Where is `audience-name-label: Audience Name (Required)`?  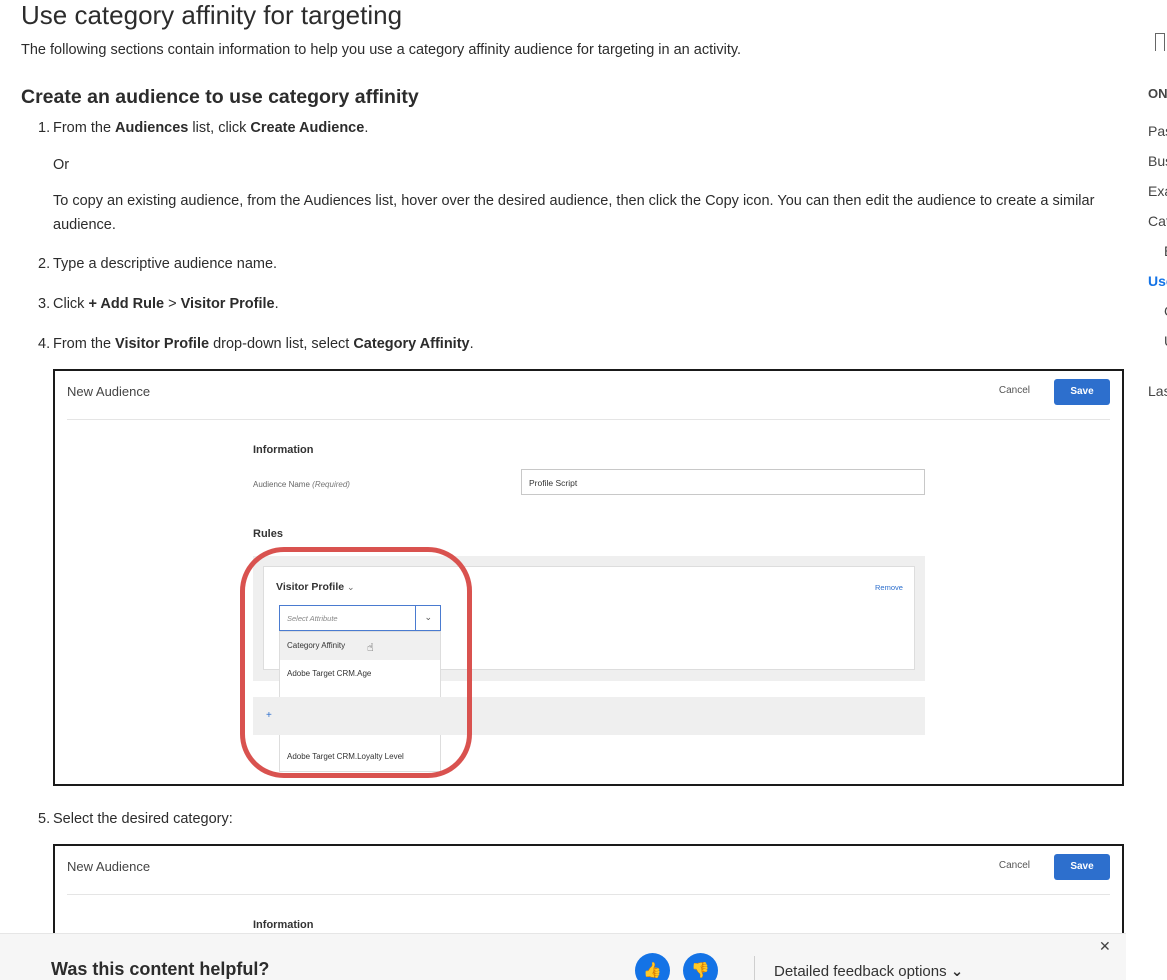 audience-name-label: Audience Name (Required) is located at coordinates (301, 484).